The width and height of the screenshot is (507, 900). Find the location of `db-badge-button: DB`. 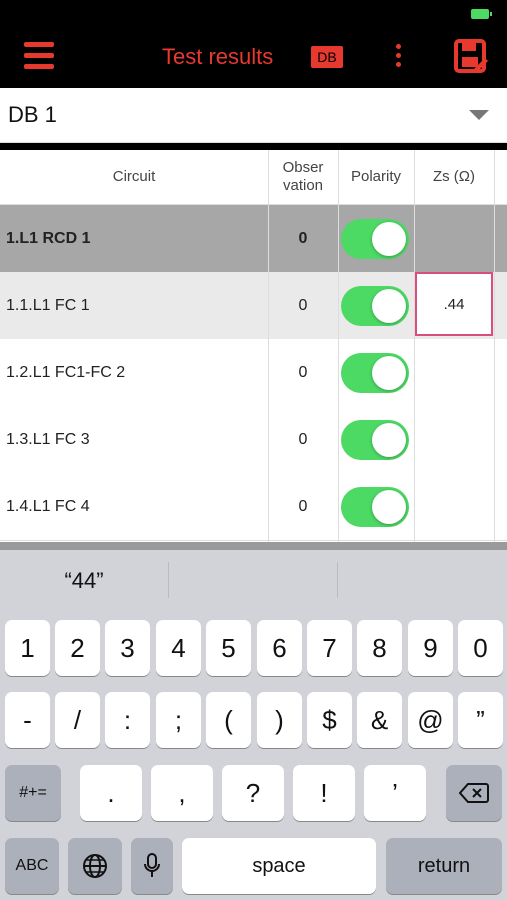

db-badge-button: DB is located at coordinates (327, 57).